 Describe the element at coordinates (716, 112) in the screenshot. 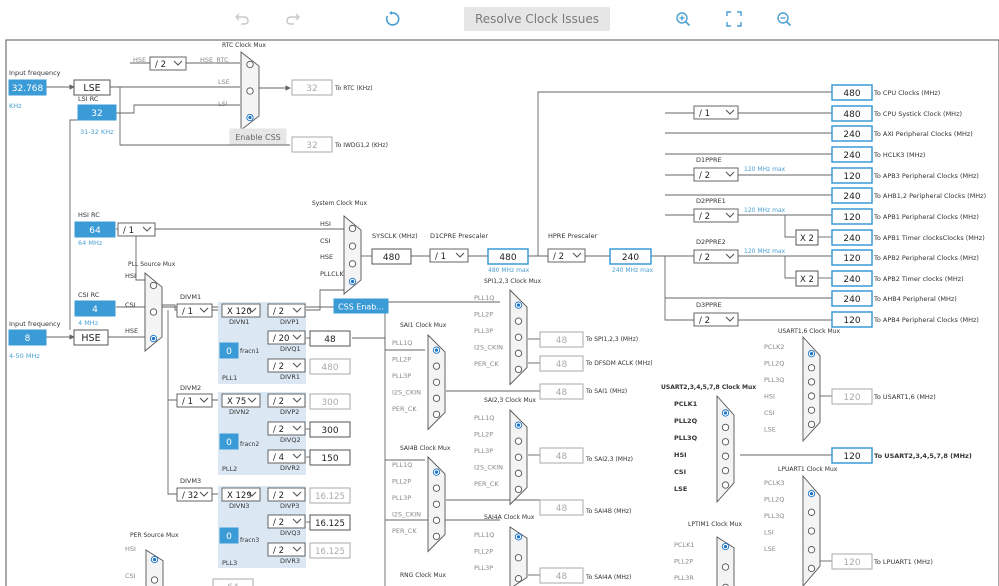

I see `systick-divider: / 1` at that location.